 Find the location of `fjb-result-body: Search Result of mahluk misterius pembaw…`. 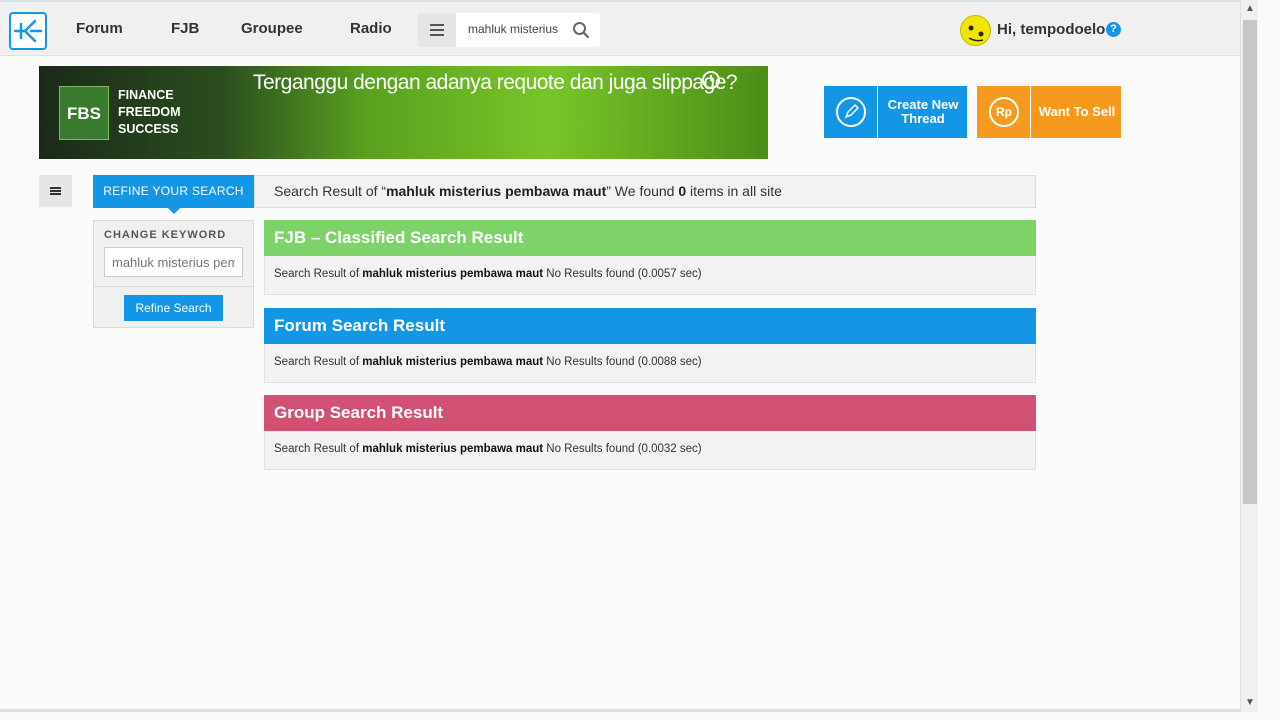

fjb-result-body: Search Result of mahluk misterius pembaw… is located at coordinates (650, 275).